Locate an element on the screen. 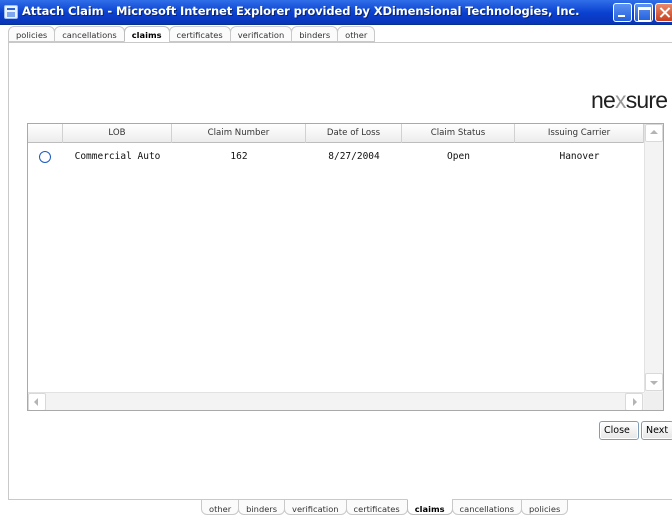 The width and height of the screenshot is (672, 523). cell-claim-number: 162 is located at coordinates (239, 156).